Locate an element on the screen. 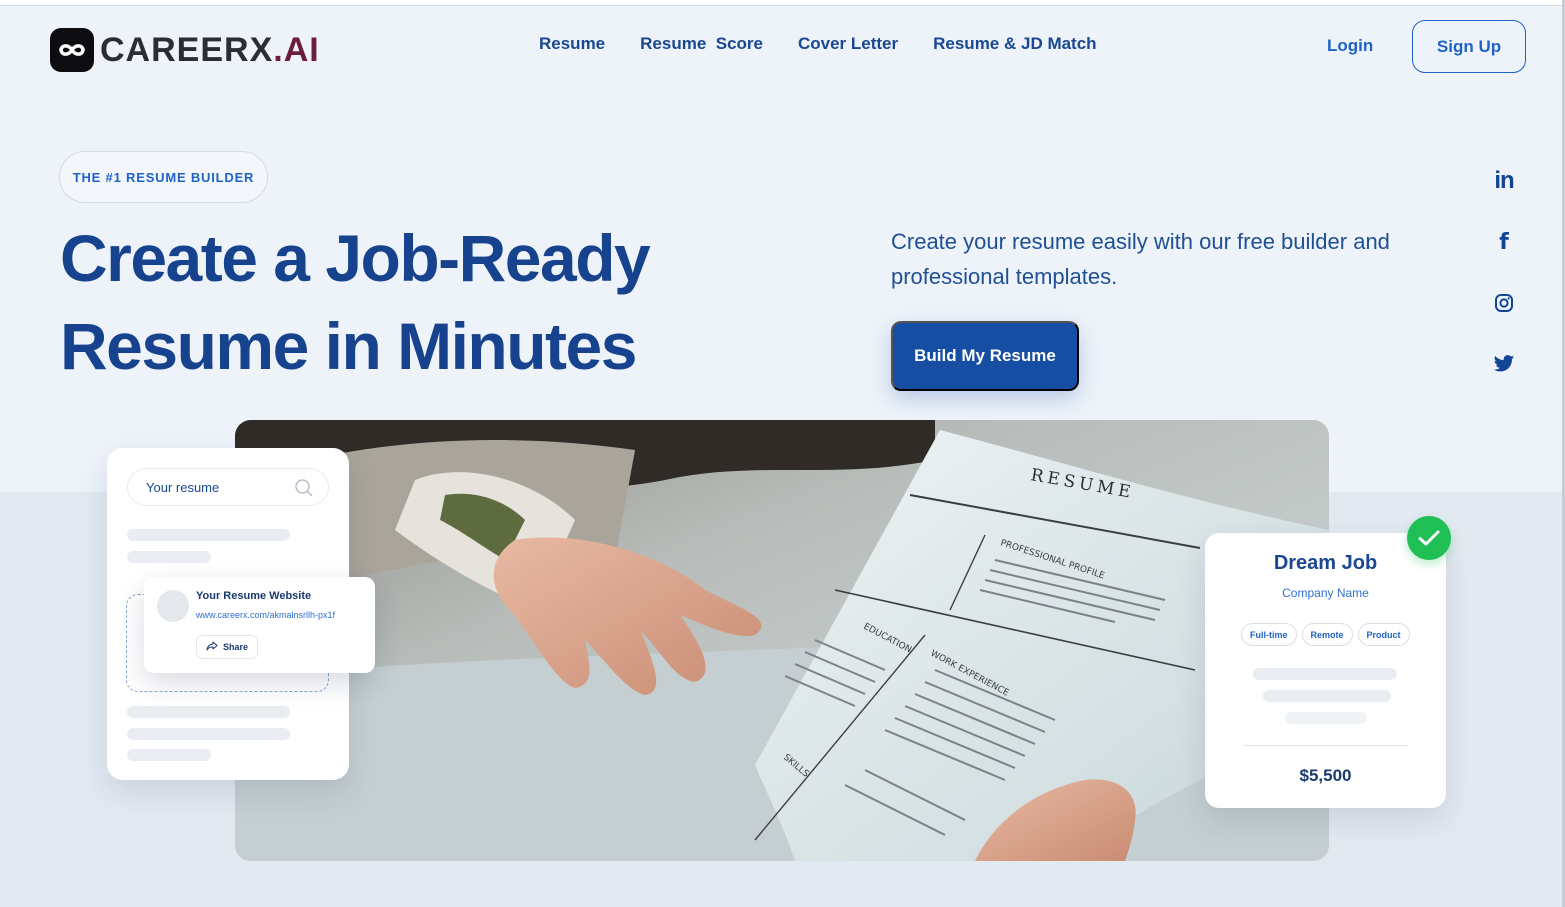  social-links: in f is located at coordinates (1504, 287).